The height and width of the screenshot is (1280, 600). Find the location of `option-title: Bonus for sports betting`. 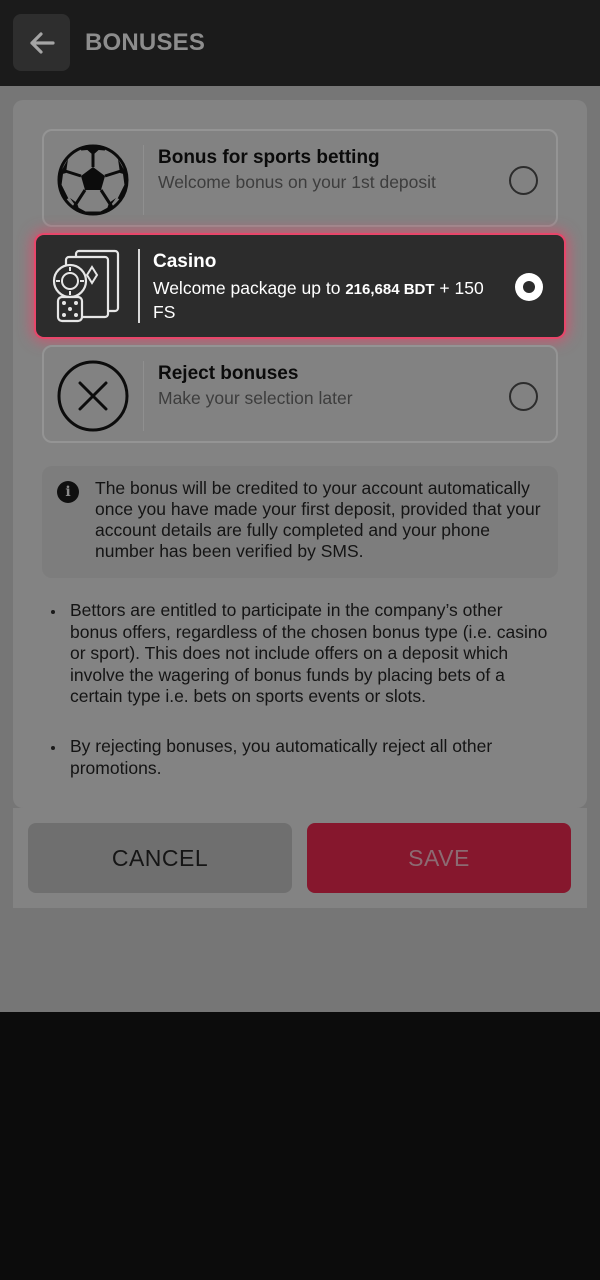

option-title: Bonus for sports betting is located at coordinates (269, 157).